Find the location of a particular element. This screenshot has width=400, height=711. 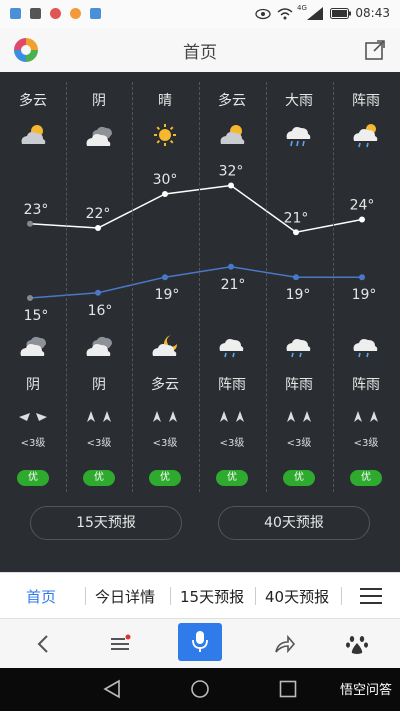

tab-15-day: 15天预报 is located at coordinates (212, 596).